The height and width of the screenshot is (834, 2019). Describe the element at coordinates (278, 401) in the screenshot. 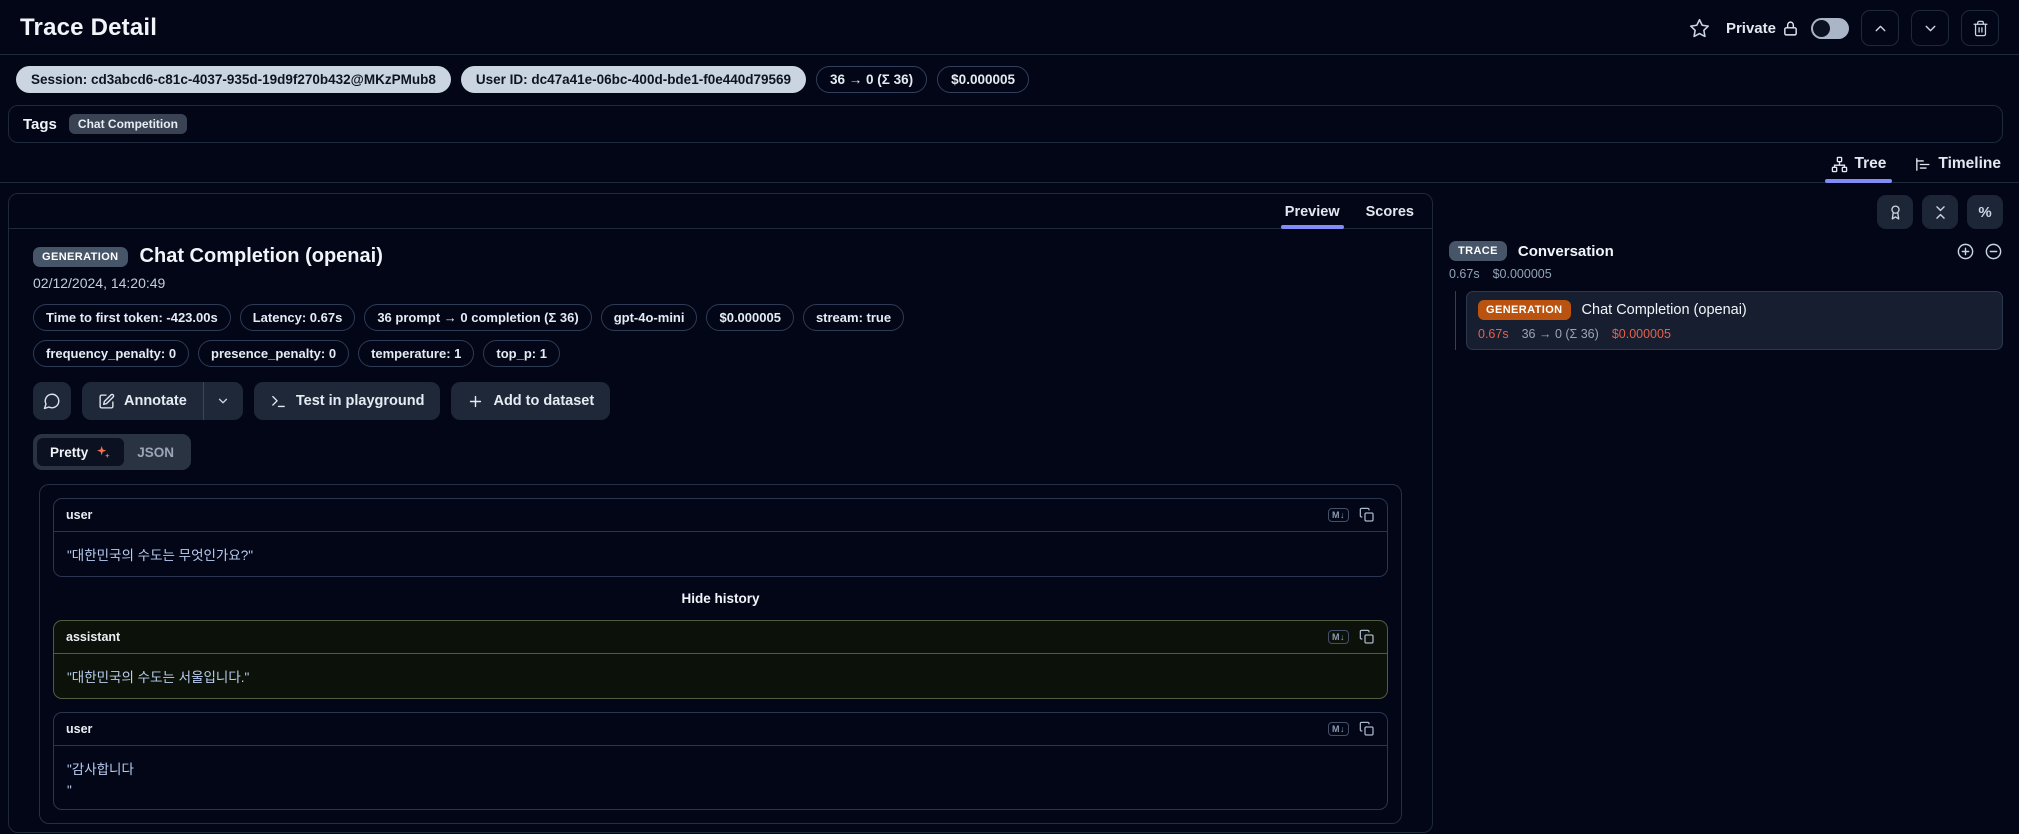

I see `terminal-icon` at that location.